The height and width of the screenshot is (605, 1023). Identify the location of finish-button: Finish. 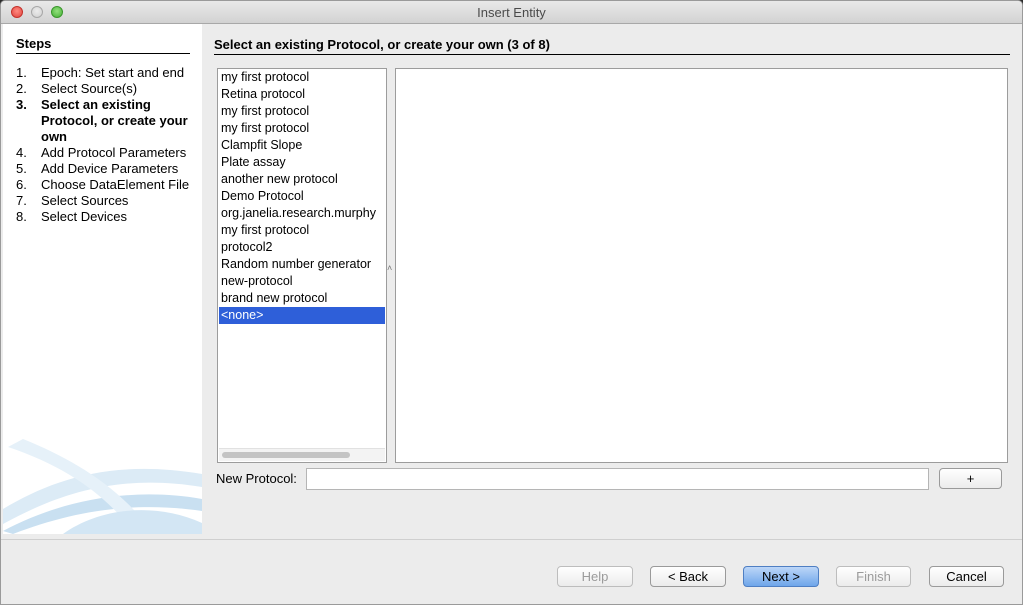
(873, 576).